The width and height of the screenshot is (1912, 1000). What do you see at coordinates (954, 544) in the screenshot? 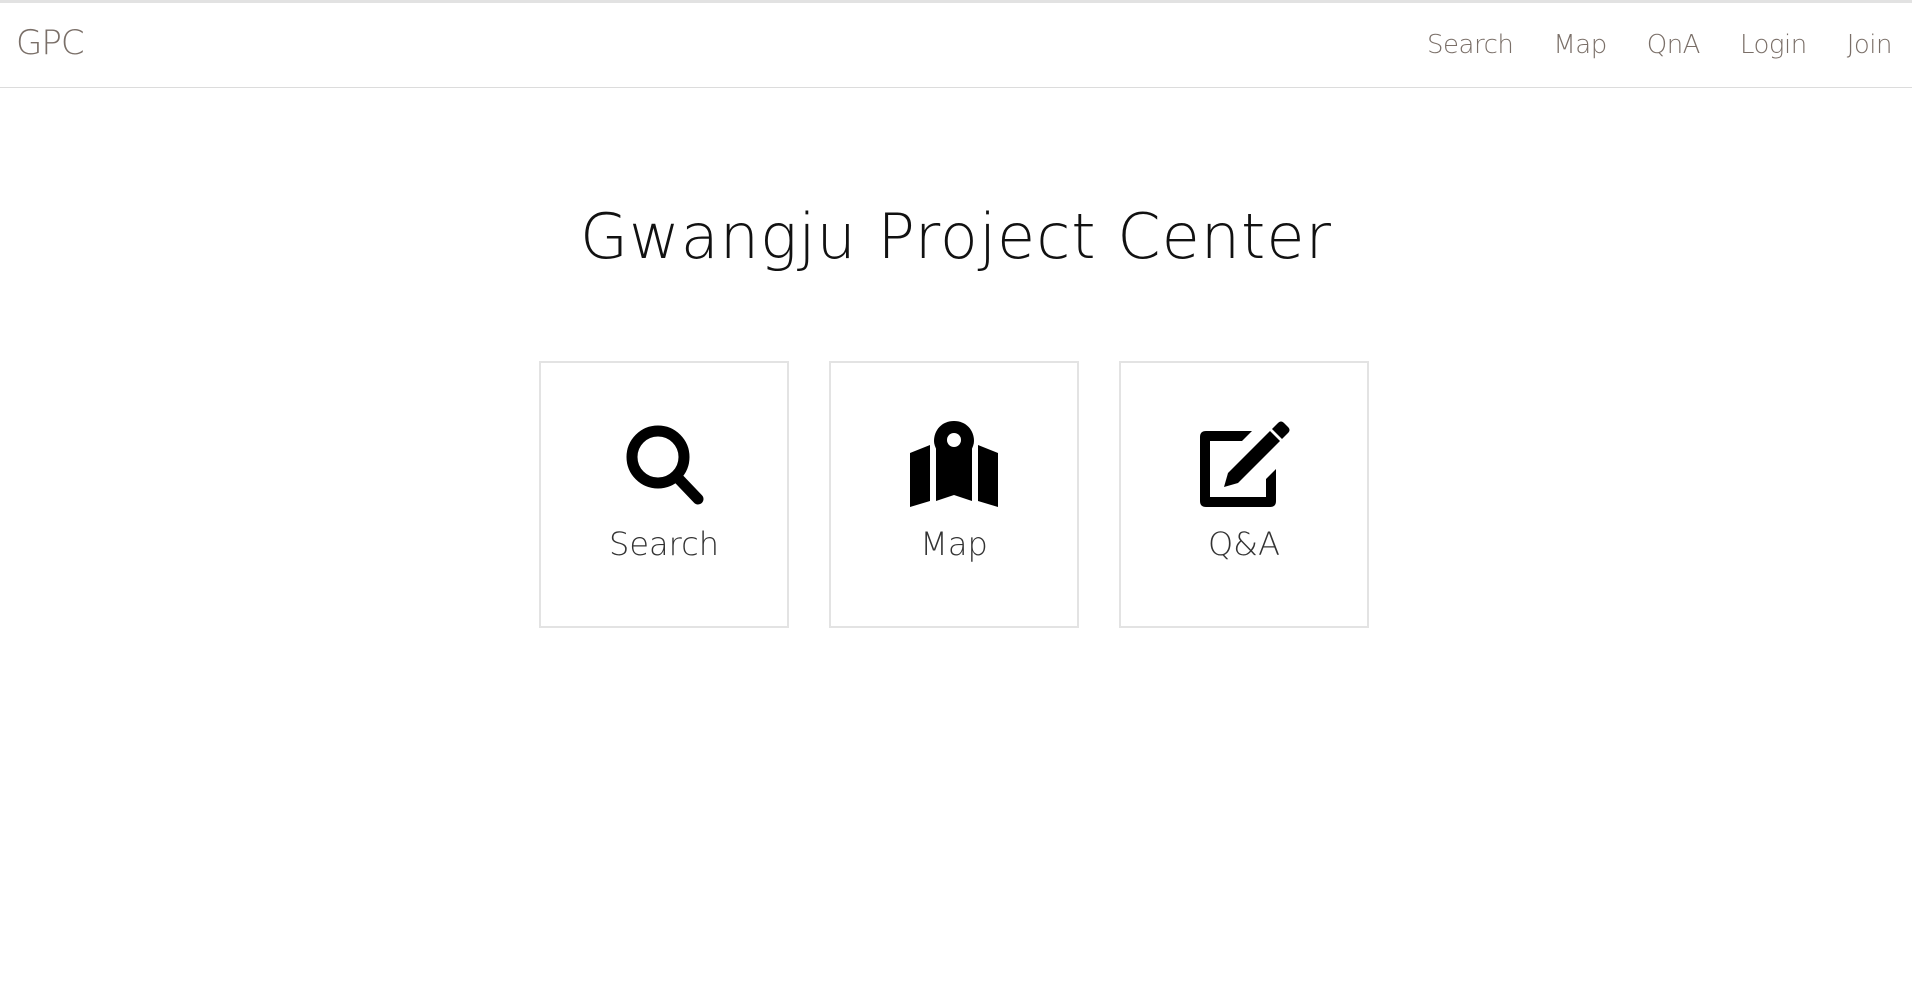
I see `map-card-label: Map` at bounding box center [954, 544].